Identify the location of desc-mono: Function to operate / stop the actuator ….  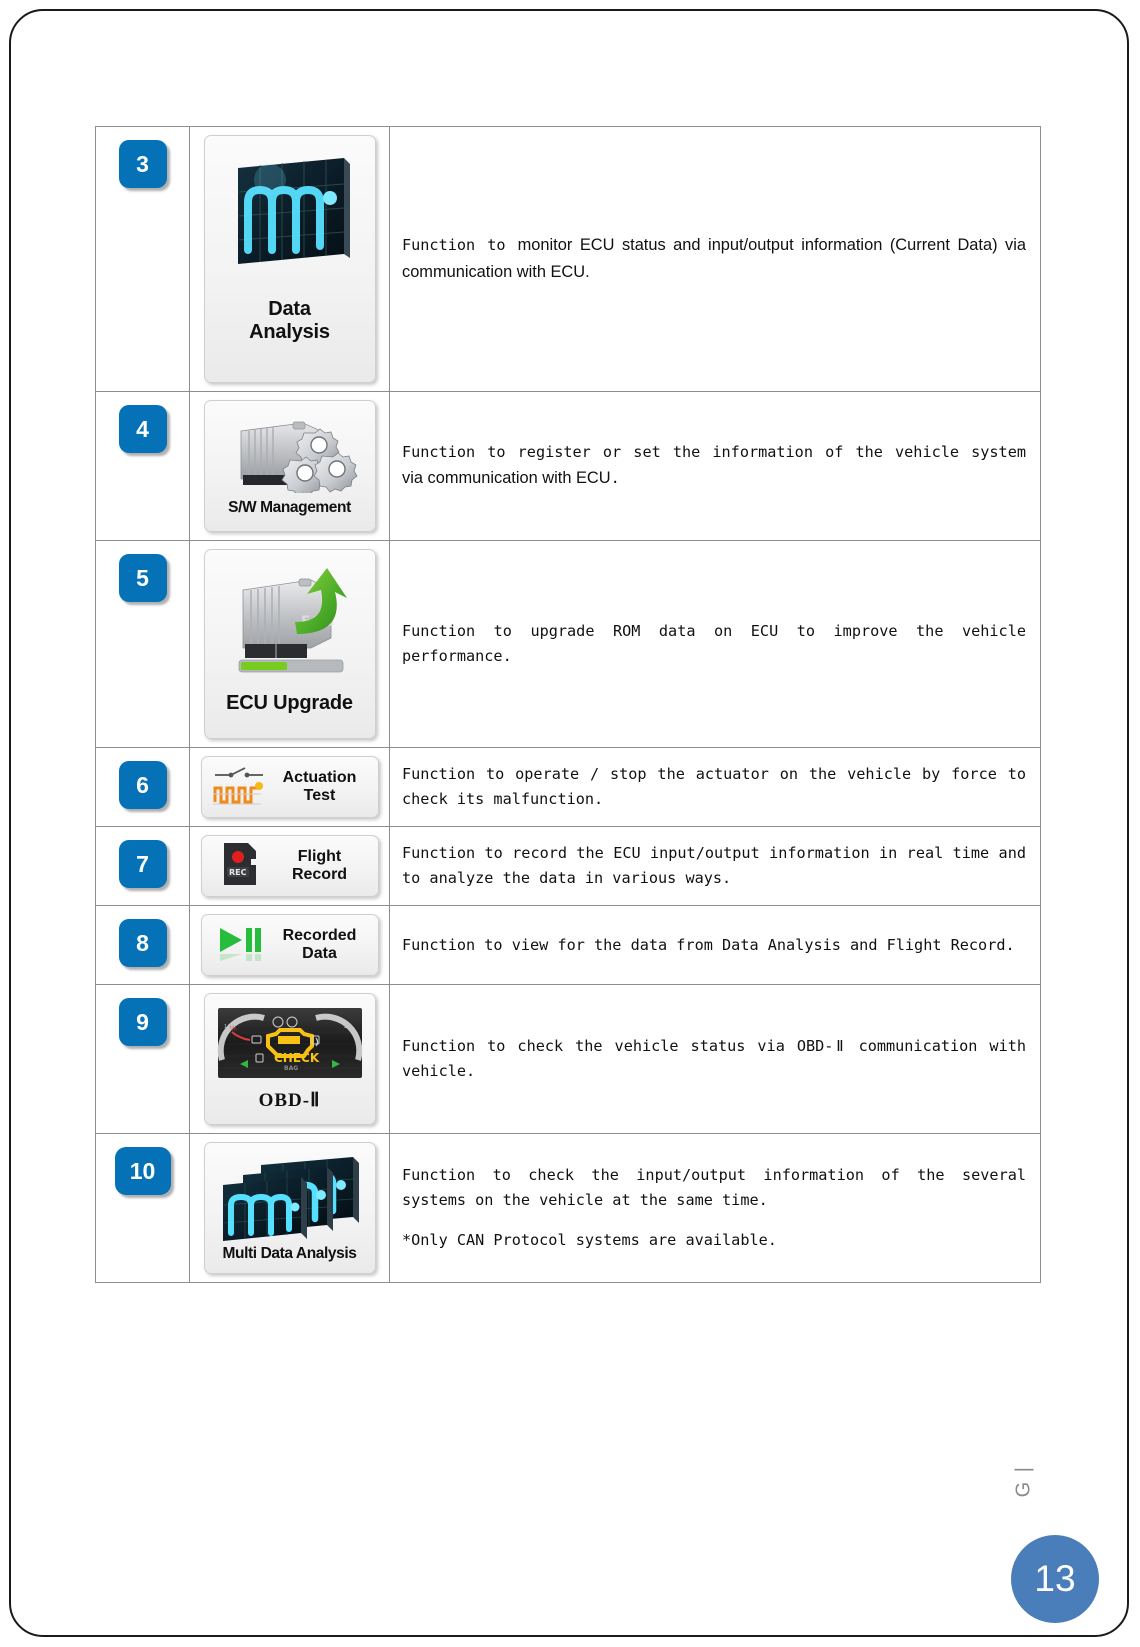
(714, 786).